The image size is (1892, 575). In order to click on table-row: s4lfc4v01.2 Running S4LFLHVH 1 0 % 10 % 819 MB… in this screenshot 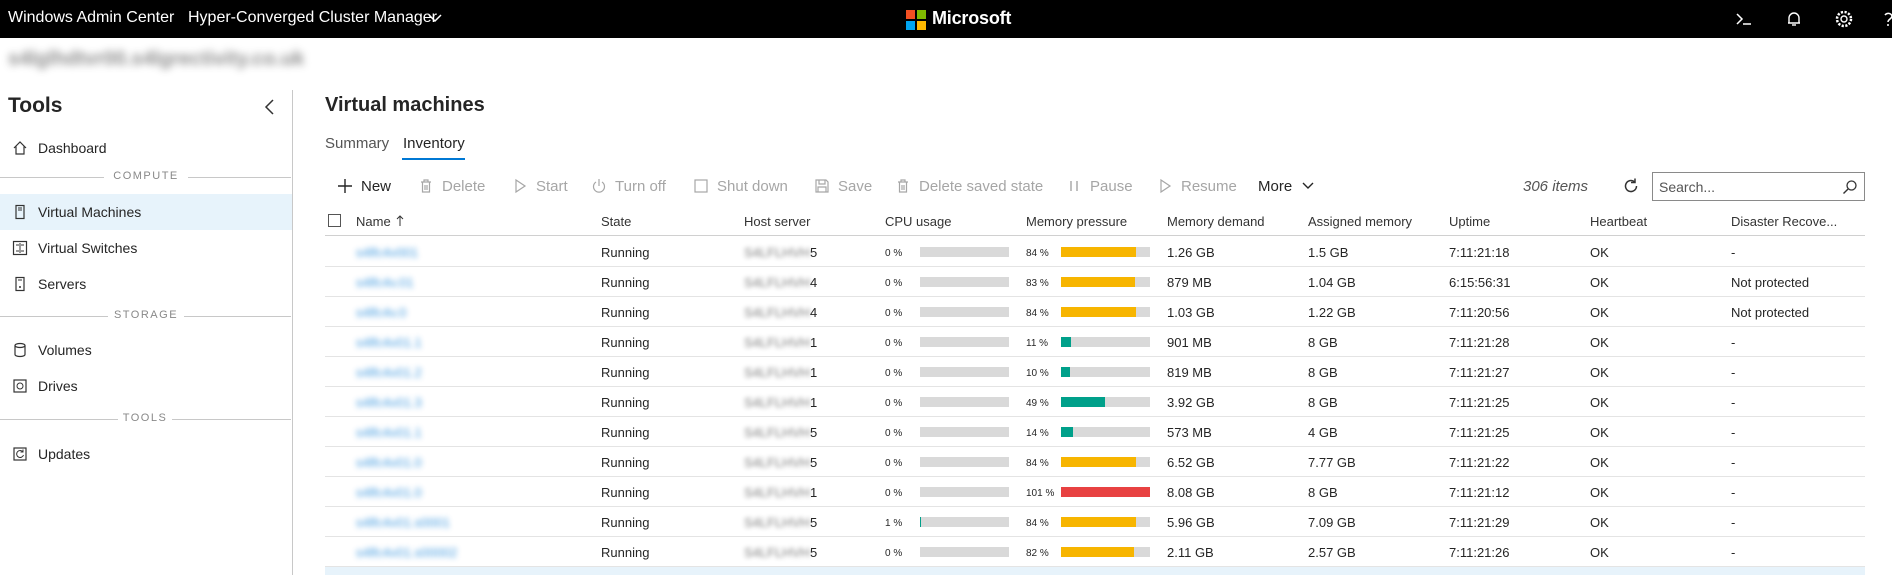, I will do `click(1095, 372)`.